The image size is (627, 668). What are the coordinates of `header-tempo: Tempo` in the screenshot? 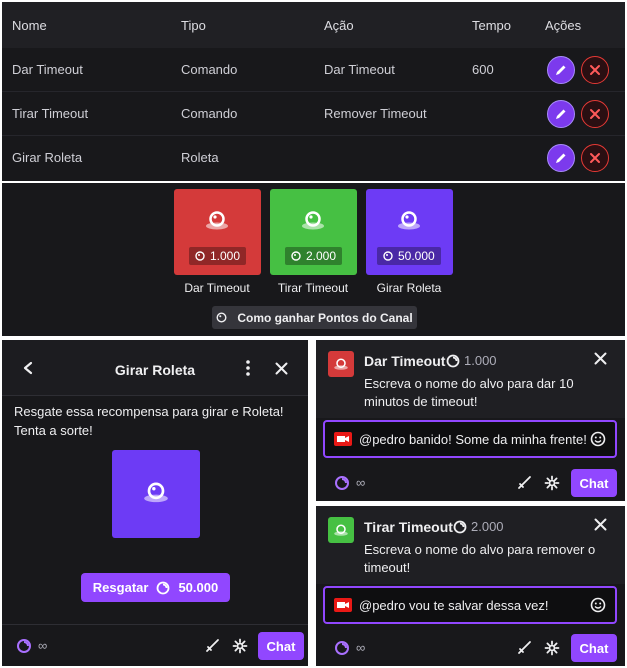 It's located at (492, 25).